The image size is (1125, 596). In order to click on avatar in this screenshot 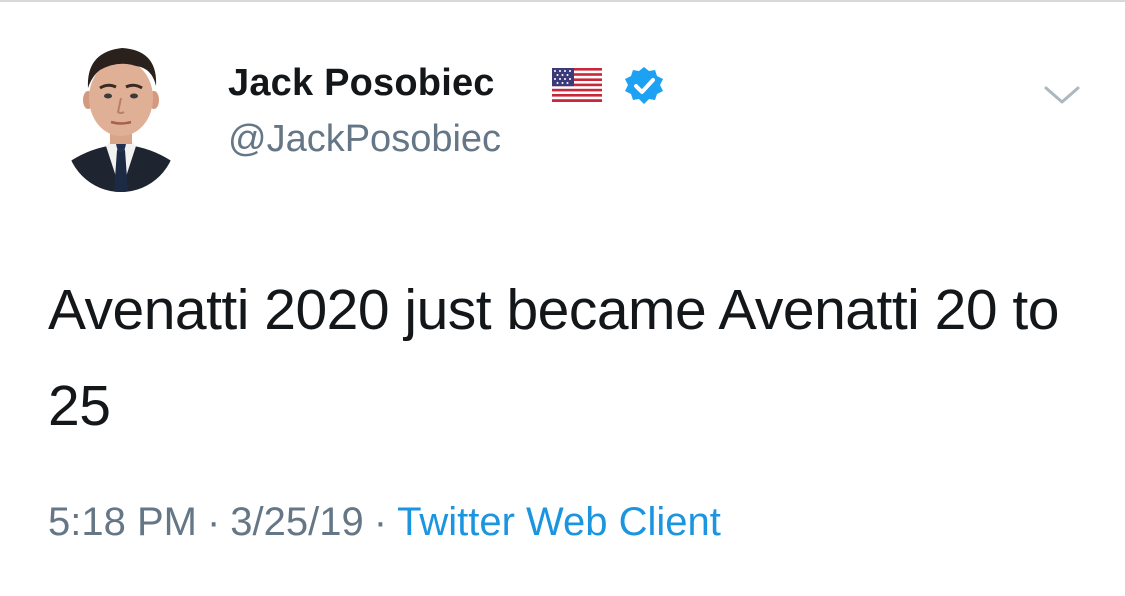, I will do `click(121, 117)`.